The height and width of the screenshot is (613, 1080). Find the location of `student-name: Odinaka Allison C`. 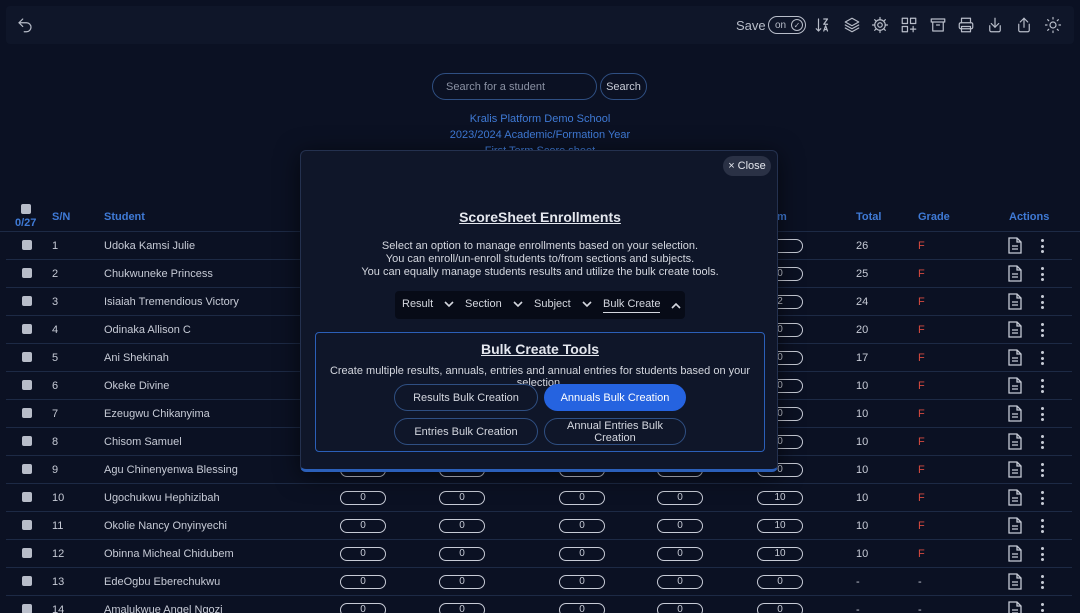

student-name: Odinaka Allison C is located at coordinates (147, 330).